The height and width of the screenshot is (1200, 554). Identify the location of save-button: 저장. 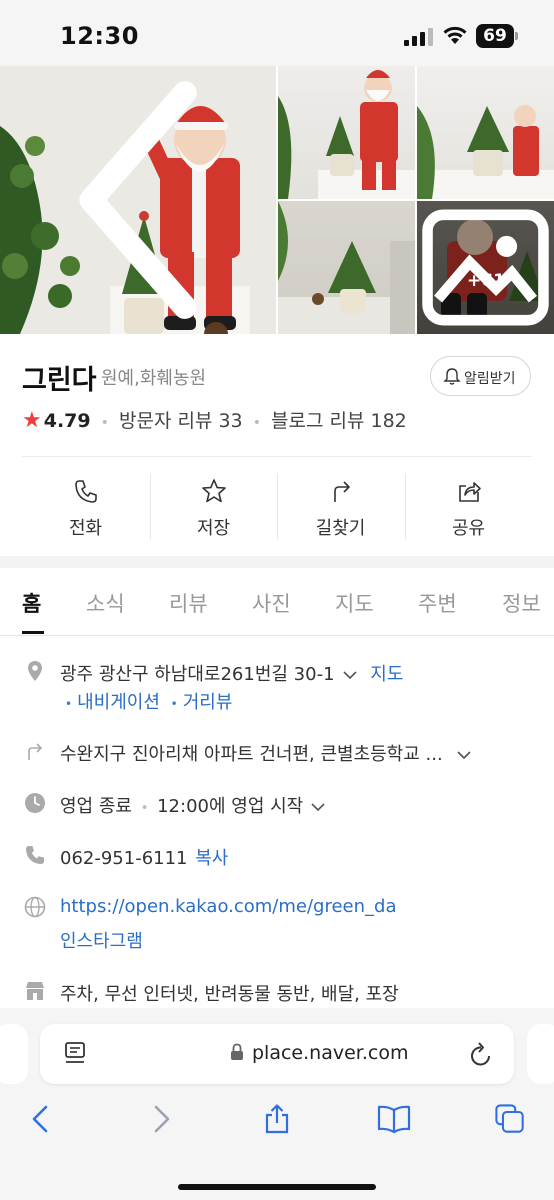
(213, 506).